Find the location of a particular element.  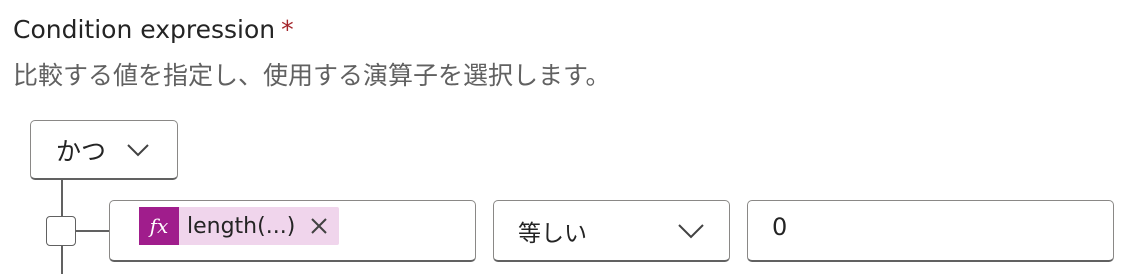

and-or-dropdown-value: かつ is located at coordinates (81, 151).